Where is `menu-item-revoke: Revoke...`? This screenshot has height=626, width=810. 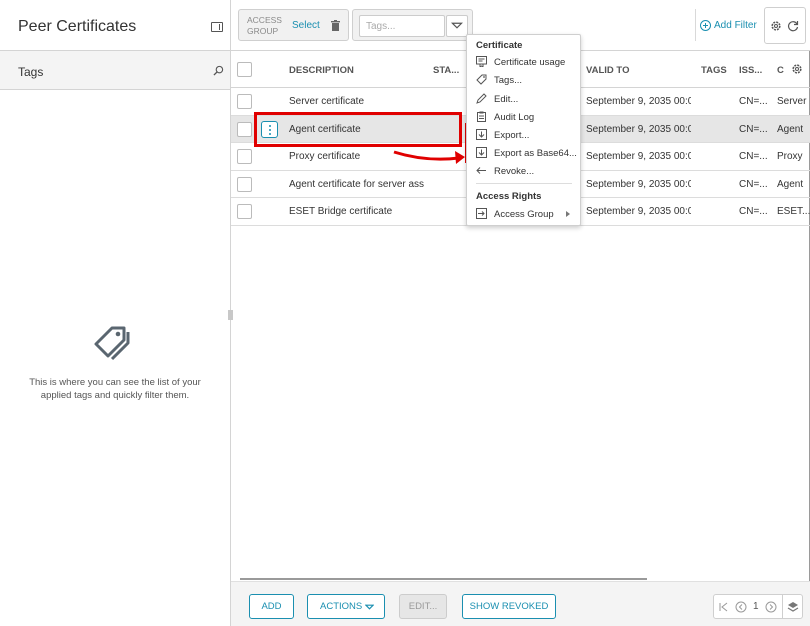 menu-item-revoke: Revoke... is located at coordinates (523, 171).